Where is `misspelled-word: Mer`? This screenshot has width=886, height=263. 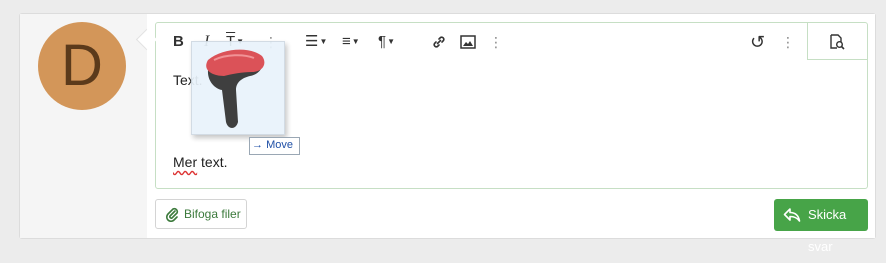
misspelled-word: Mer is located at coordinates (185, 162).